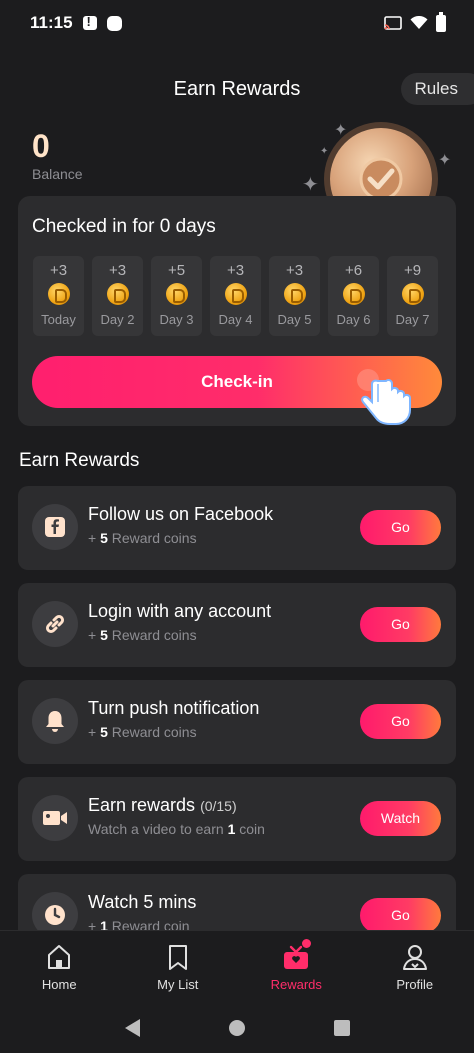 The width and height of the screenshot is (474, 1053). Describe the element at coordinates (51, 22) in the screenshot. I see `status-time: 11:15` at that location.